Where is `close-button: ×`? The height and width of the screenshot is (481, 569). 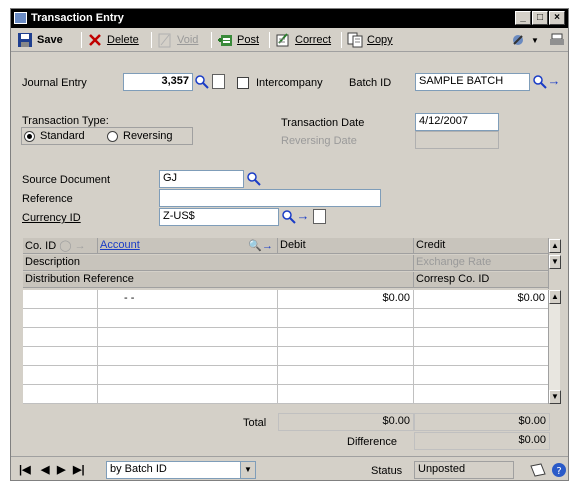 close-button: × is located at coordinates (557, 18).